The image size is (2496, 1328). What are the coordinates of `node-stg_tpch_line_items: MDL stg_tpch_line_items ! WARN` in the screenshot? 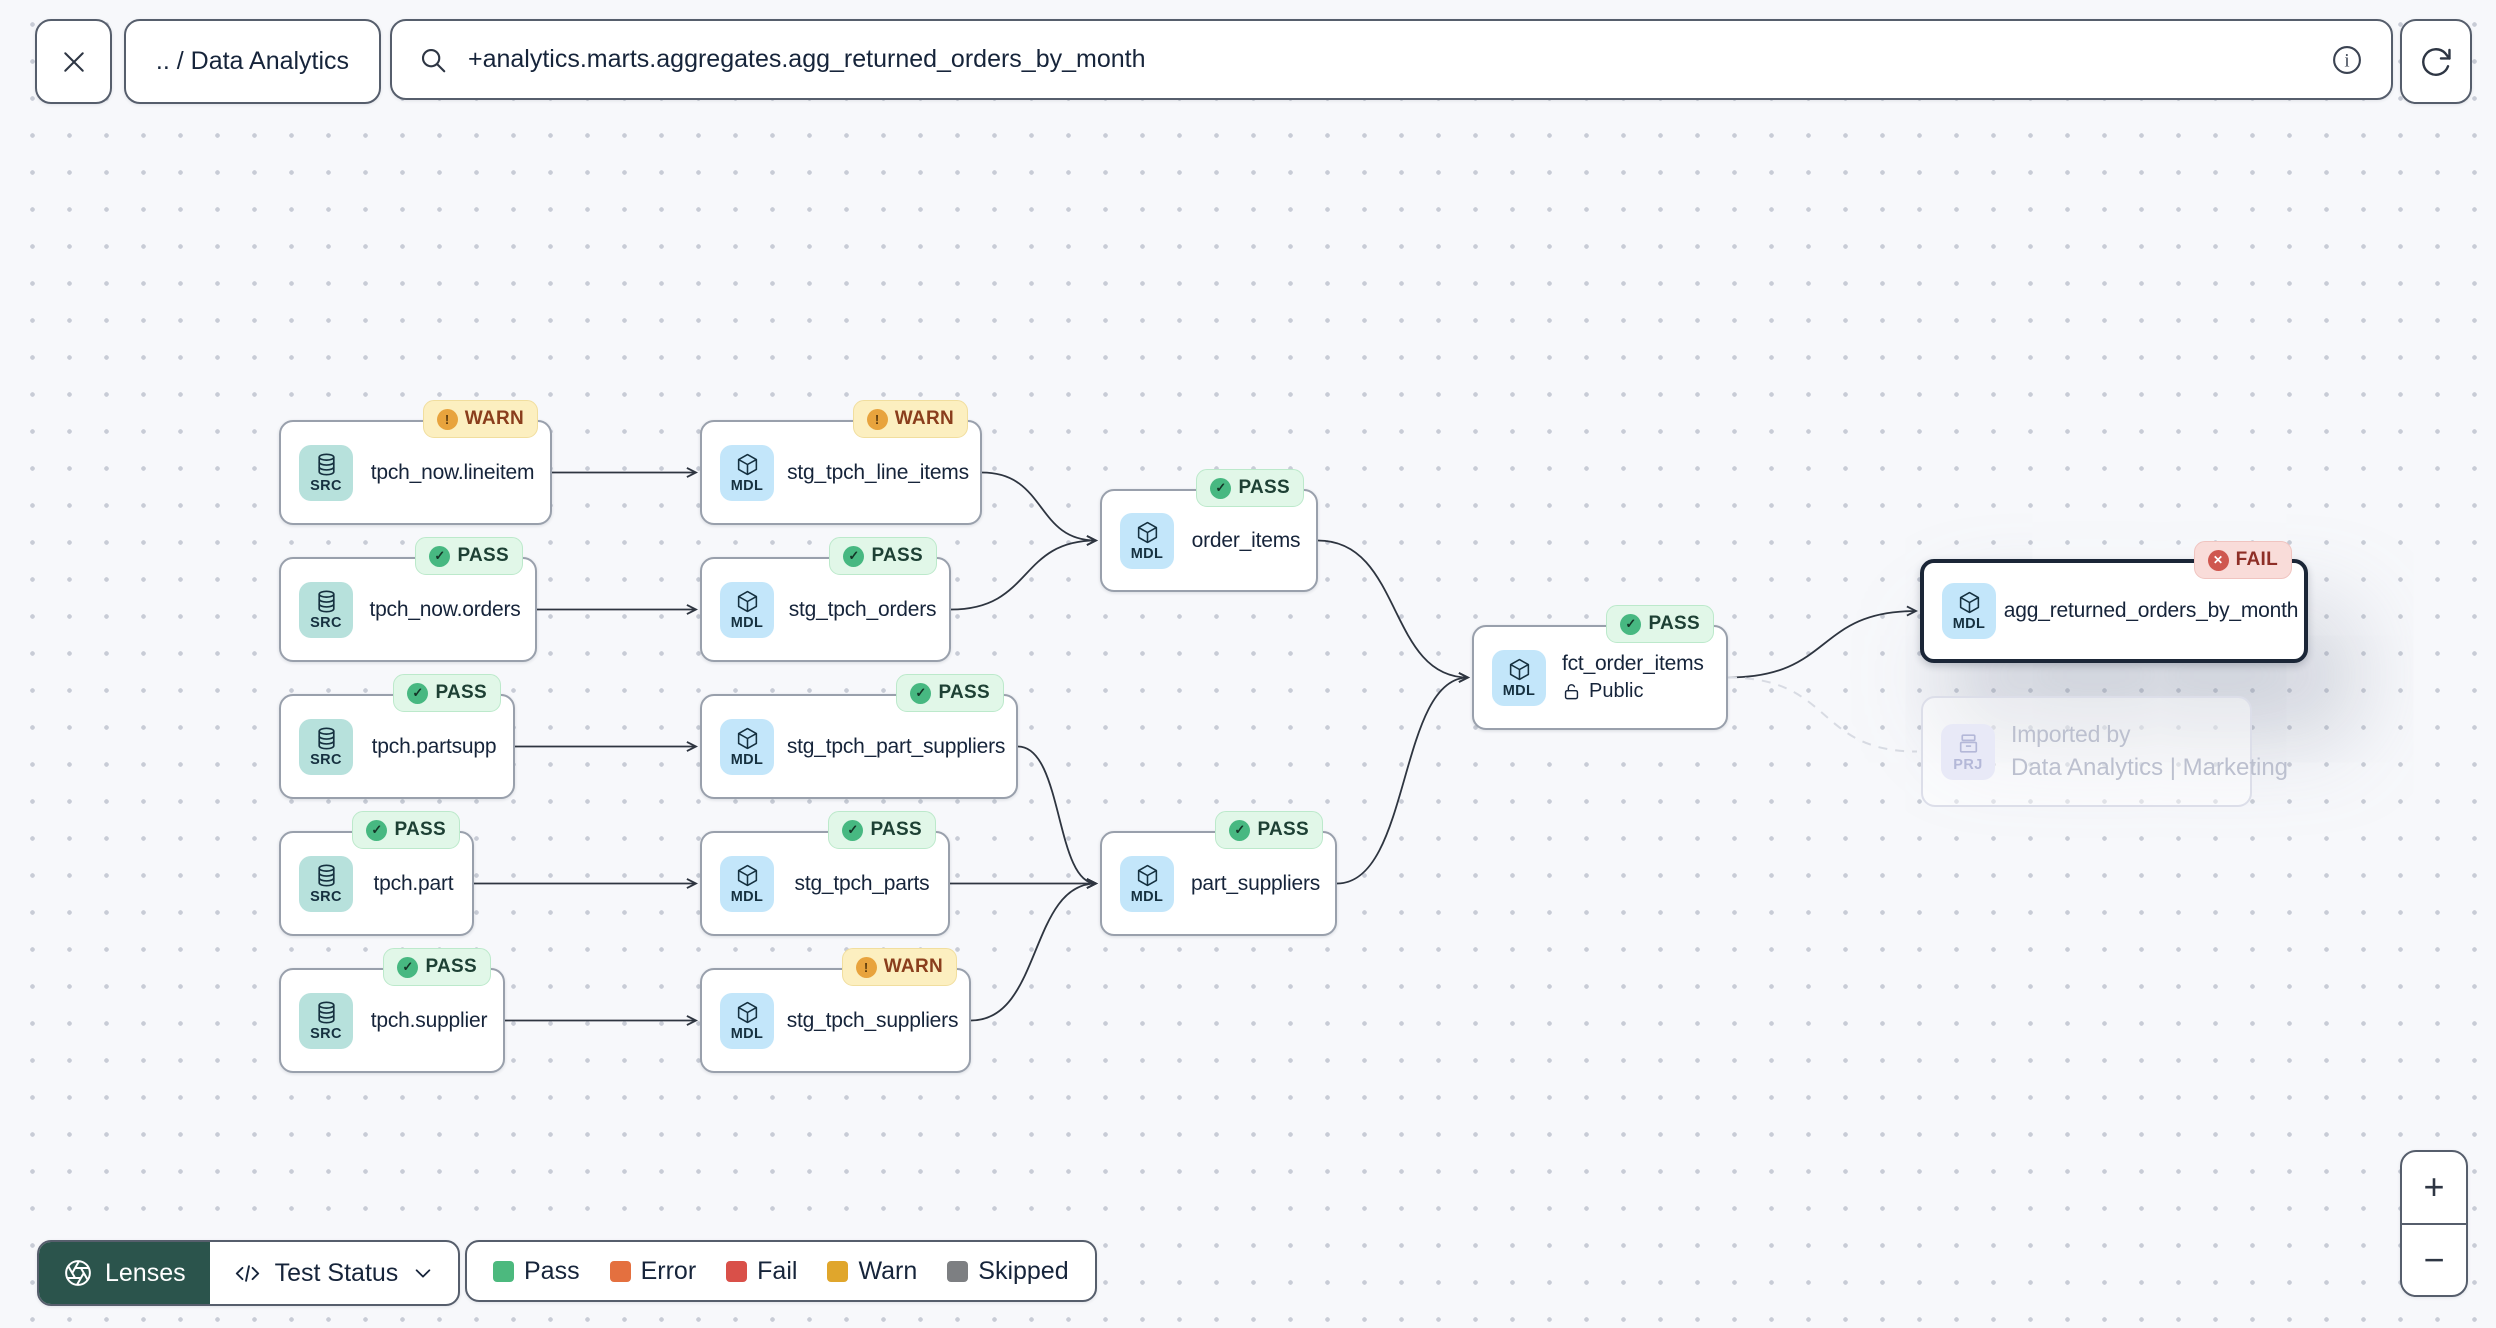 It's located at (841, 462).